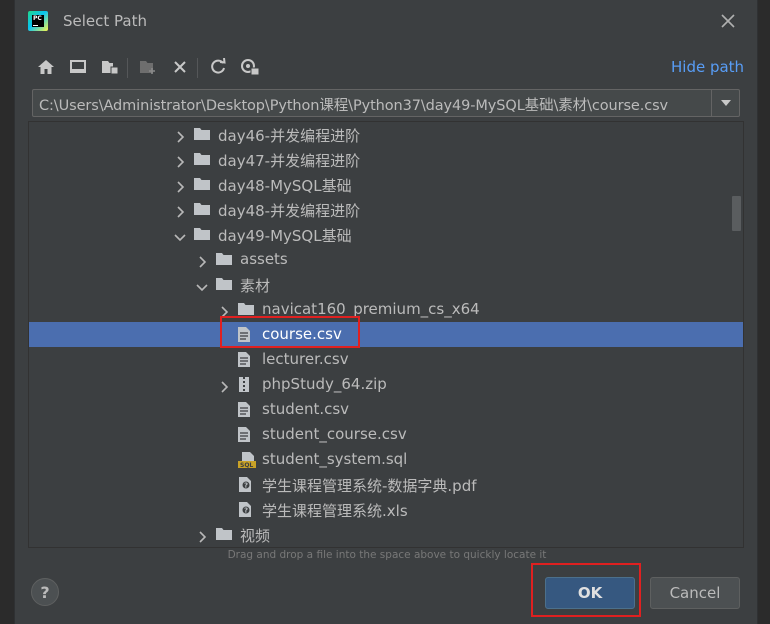 The height and width of the screenshot is (624, 770). I want to click on tree-row: course.csv, so click(386, 334).